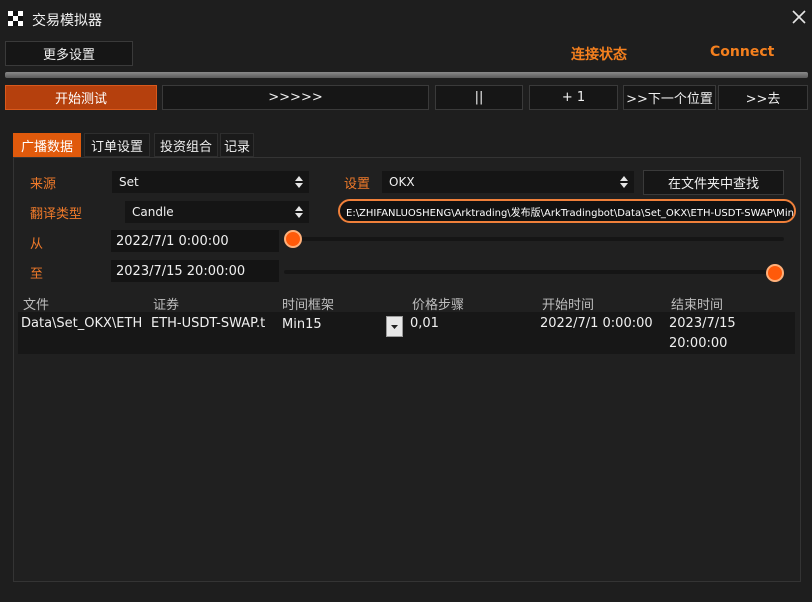 This screenshot has width=812, height=602. Describe the element at coordinates (698, 343) in the screenshot. I see `cell-end-time-clock: 20:00:00` at that location.